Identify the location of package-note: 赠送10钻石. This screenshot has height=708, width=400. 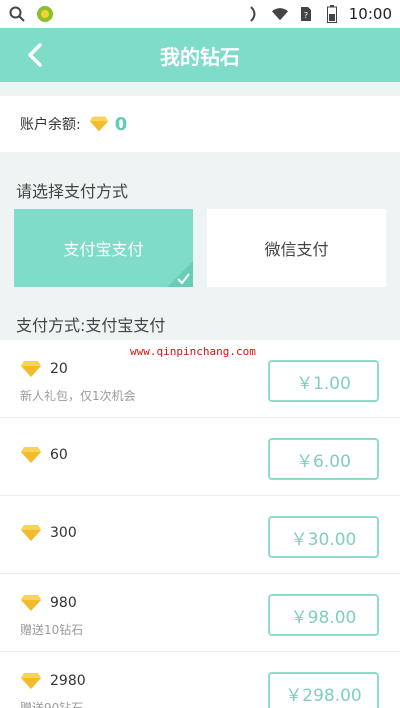
(52, 630).